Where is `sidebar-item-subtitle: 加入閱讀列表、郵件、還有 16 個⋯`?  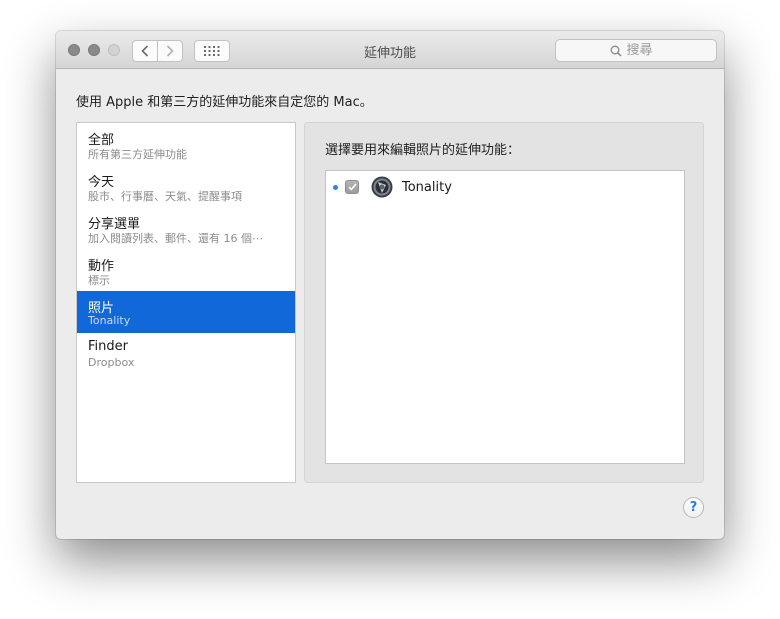
sidebar-item-subtitle: 加入閱讀列表、郵件、還有 16 個⋯ is located at coordinates (175, 238).